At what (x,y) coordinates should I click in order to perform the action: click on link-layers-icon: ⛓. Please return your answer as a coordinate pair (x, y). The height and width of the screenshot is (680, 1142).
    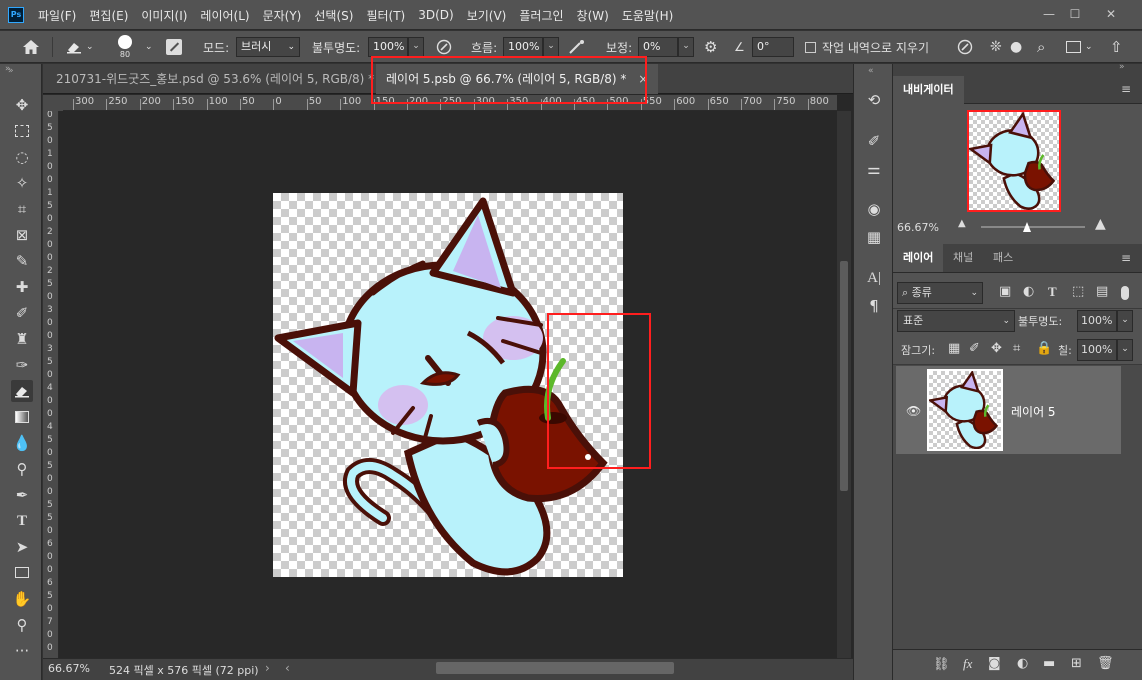
    Looking at the image, I should click on (941, 664).